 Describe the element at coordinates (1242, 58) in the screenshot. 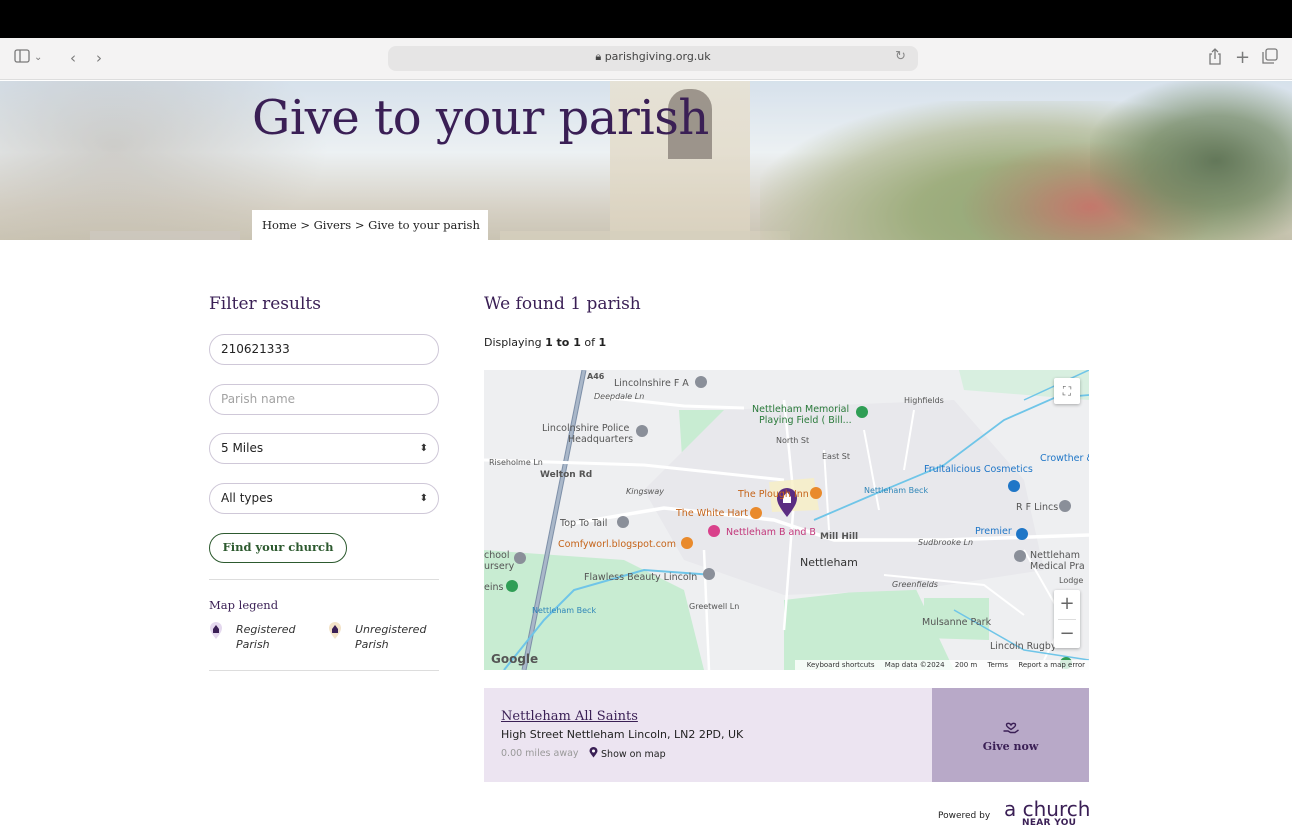

I see `new-tab-icon: +` at that location.